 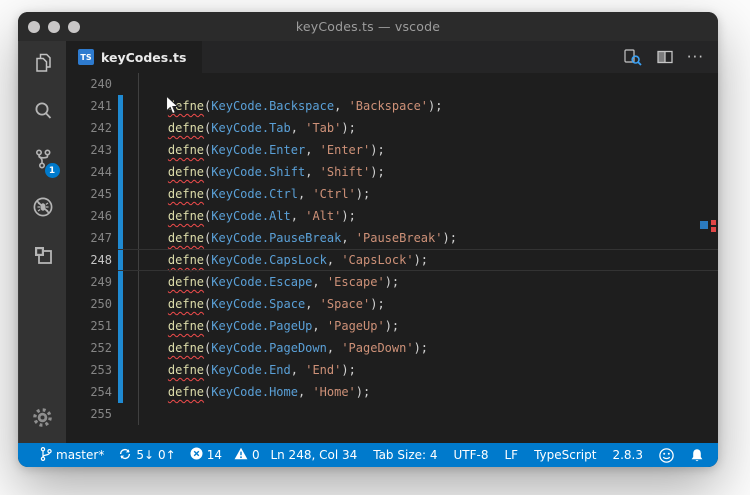 What do you see at coordinates (101, 150) in the screenshot?
I see `line-number: 243` at bounding box center [101, 150].